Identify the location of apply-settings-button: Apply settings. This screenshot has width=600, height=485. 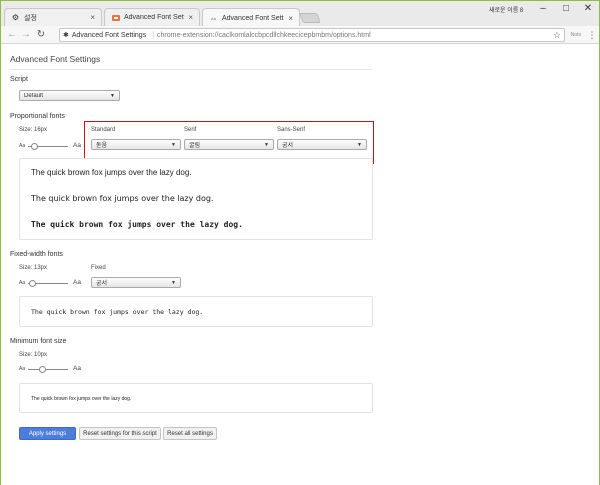
(47, 433).